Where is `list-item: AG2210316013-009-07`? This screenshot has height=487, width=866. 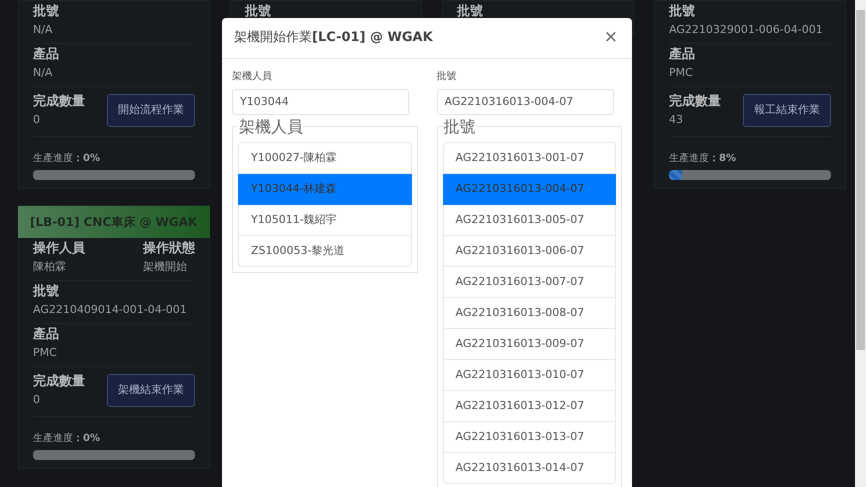
list-item: AG2210316013-009-07 is located at coordinates (529, 344).